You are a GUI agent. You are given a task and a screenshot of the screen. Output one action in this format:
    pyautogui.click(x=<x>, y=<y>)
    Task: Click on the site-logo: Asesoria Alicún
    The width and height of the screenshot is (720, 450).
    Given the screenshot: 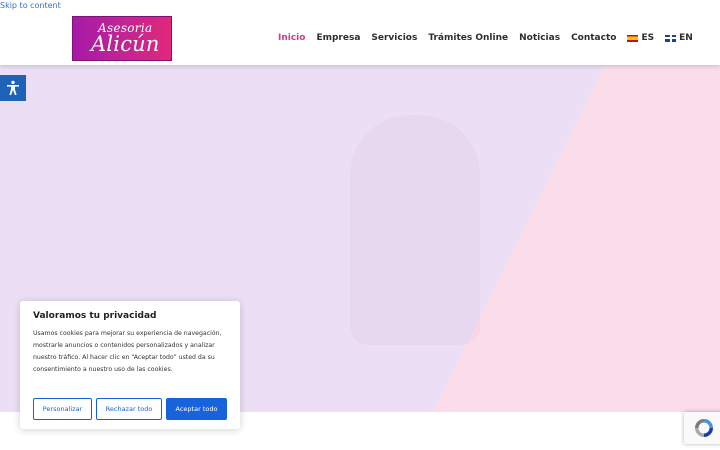 What is the action you would take?
    pyautogui.click(x=122, y=38)
    